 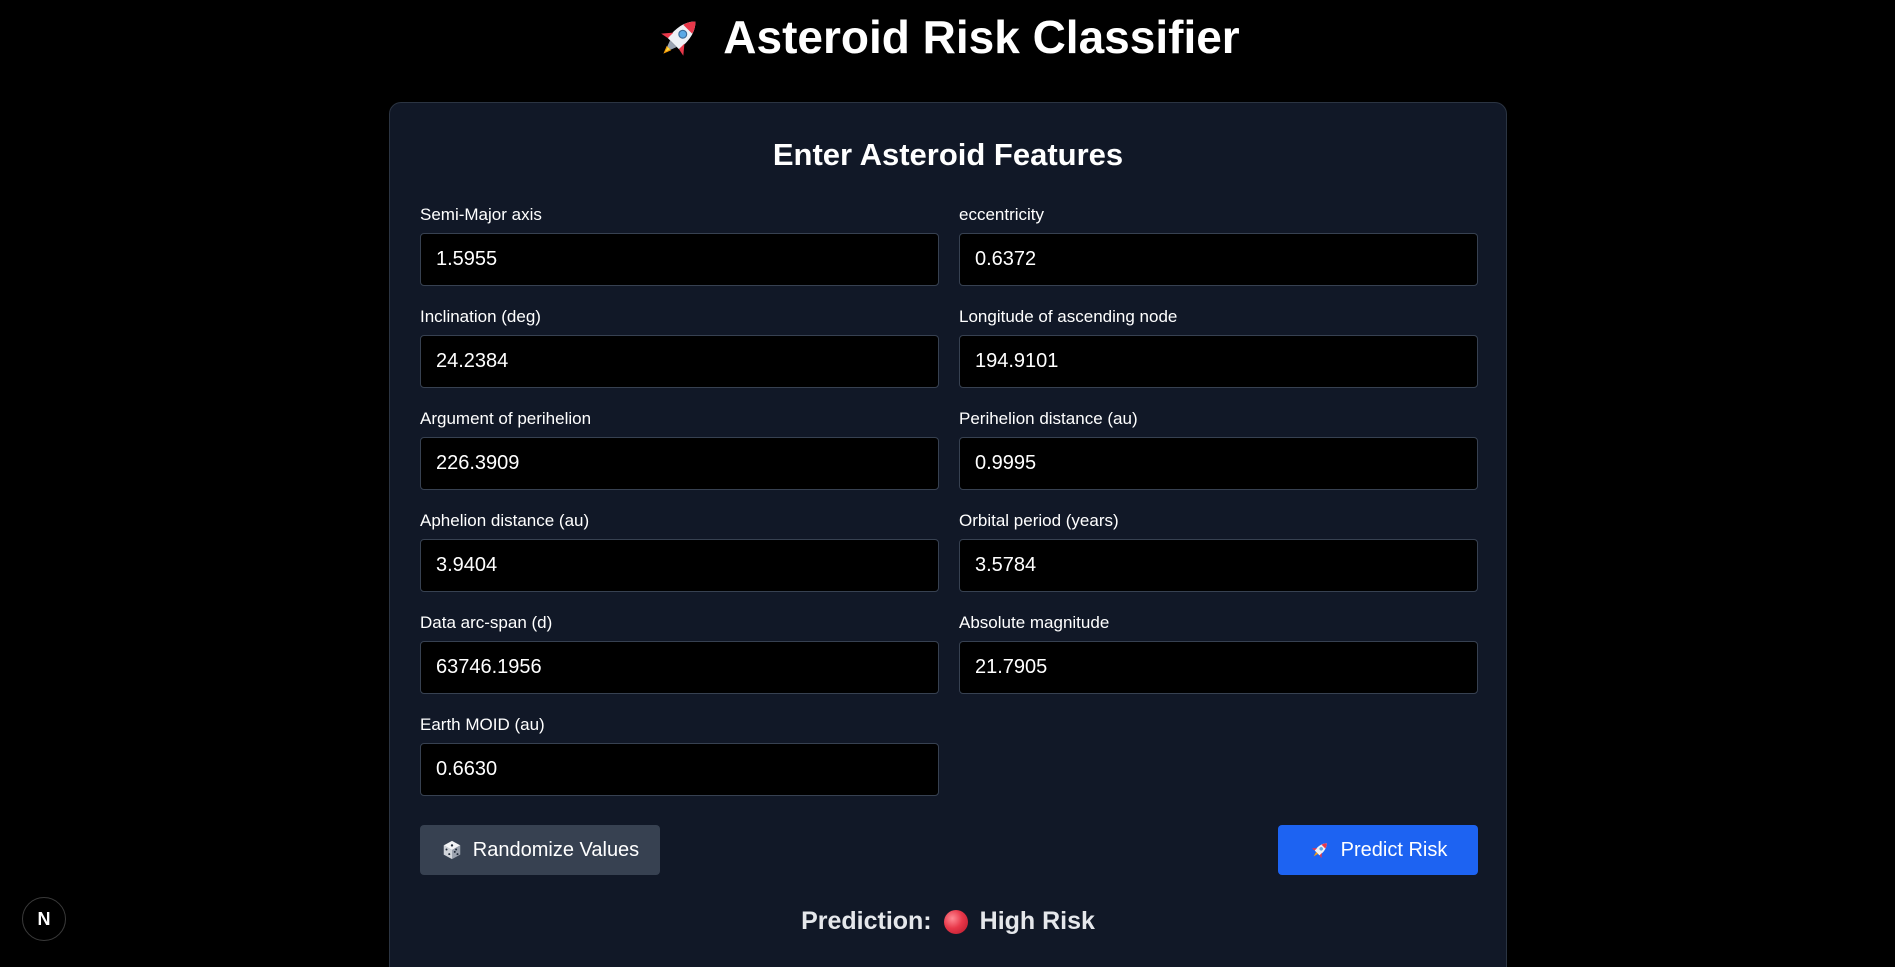 I want to click on inclination-input, so click(x=679, y=361).